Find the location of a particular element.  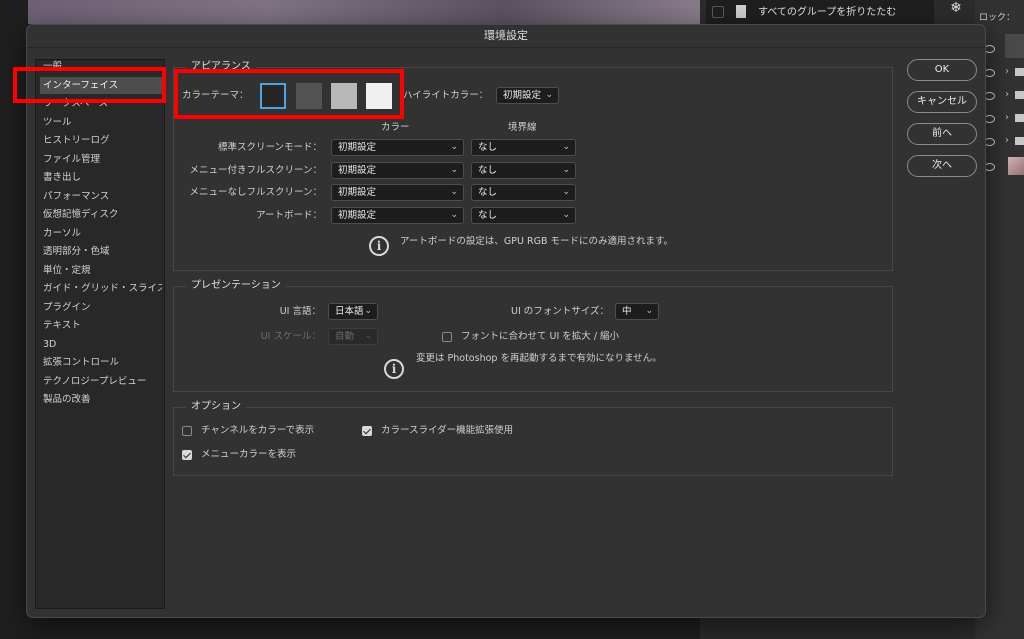

ui-font-size-label: UI のフォントサイズ： is located at coordinates (560, 311).